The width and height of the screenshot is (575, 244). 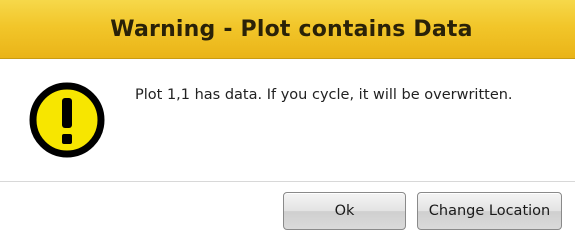 I want to click on change-location-button: Change Location, so click(x=489, y=211).